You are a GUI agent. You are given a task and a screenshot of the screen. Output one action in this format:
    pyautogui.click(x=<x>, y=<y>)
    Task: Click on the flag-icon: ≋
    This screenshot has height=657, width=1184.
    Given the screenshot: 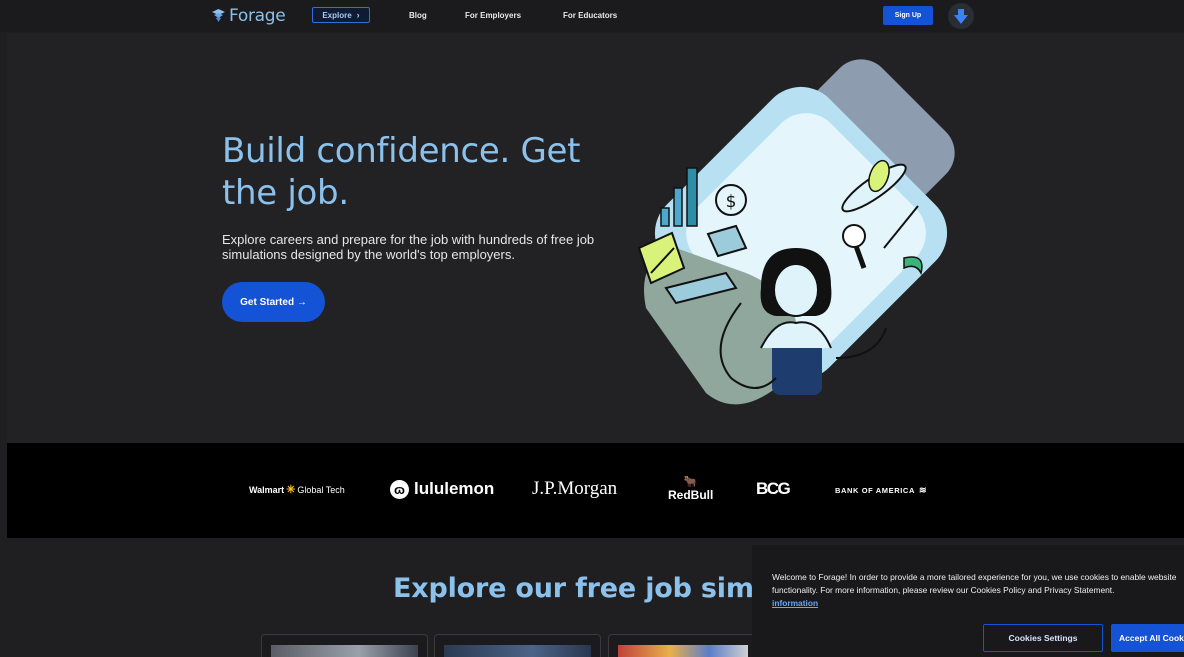 What is the action you would take?
    pyautogui.click(x=923, y=490)
    